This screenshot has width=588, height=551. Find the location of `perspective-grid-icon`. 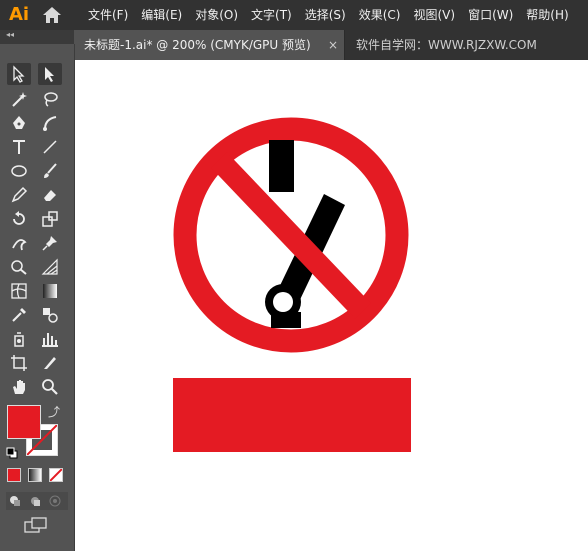

perspective-grid-icon is located at coordinates (50, 267).